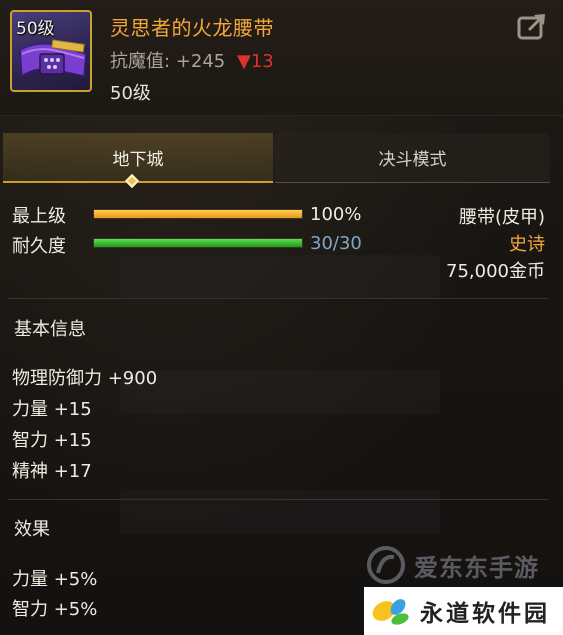 This screenshot has width=563, height=635. Describe the element at coordinates (50, 329) in the screenshot. I see `basic-info-title: 基本信息` at that location.